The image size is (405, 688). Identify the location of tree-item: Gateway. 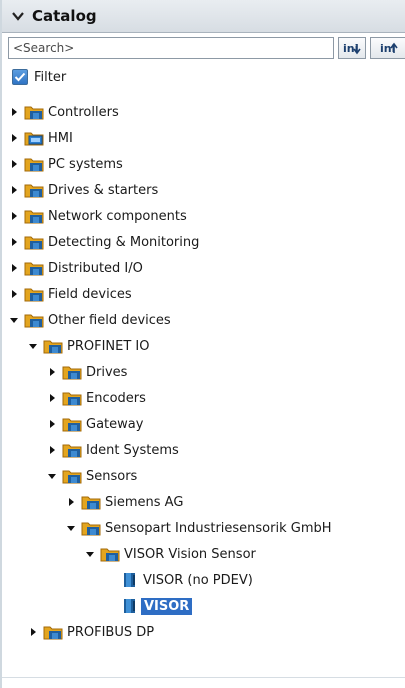
(203, 424).